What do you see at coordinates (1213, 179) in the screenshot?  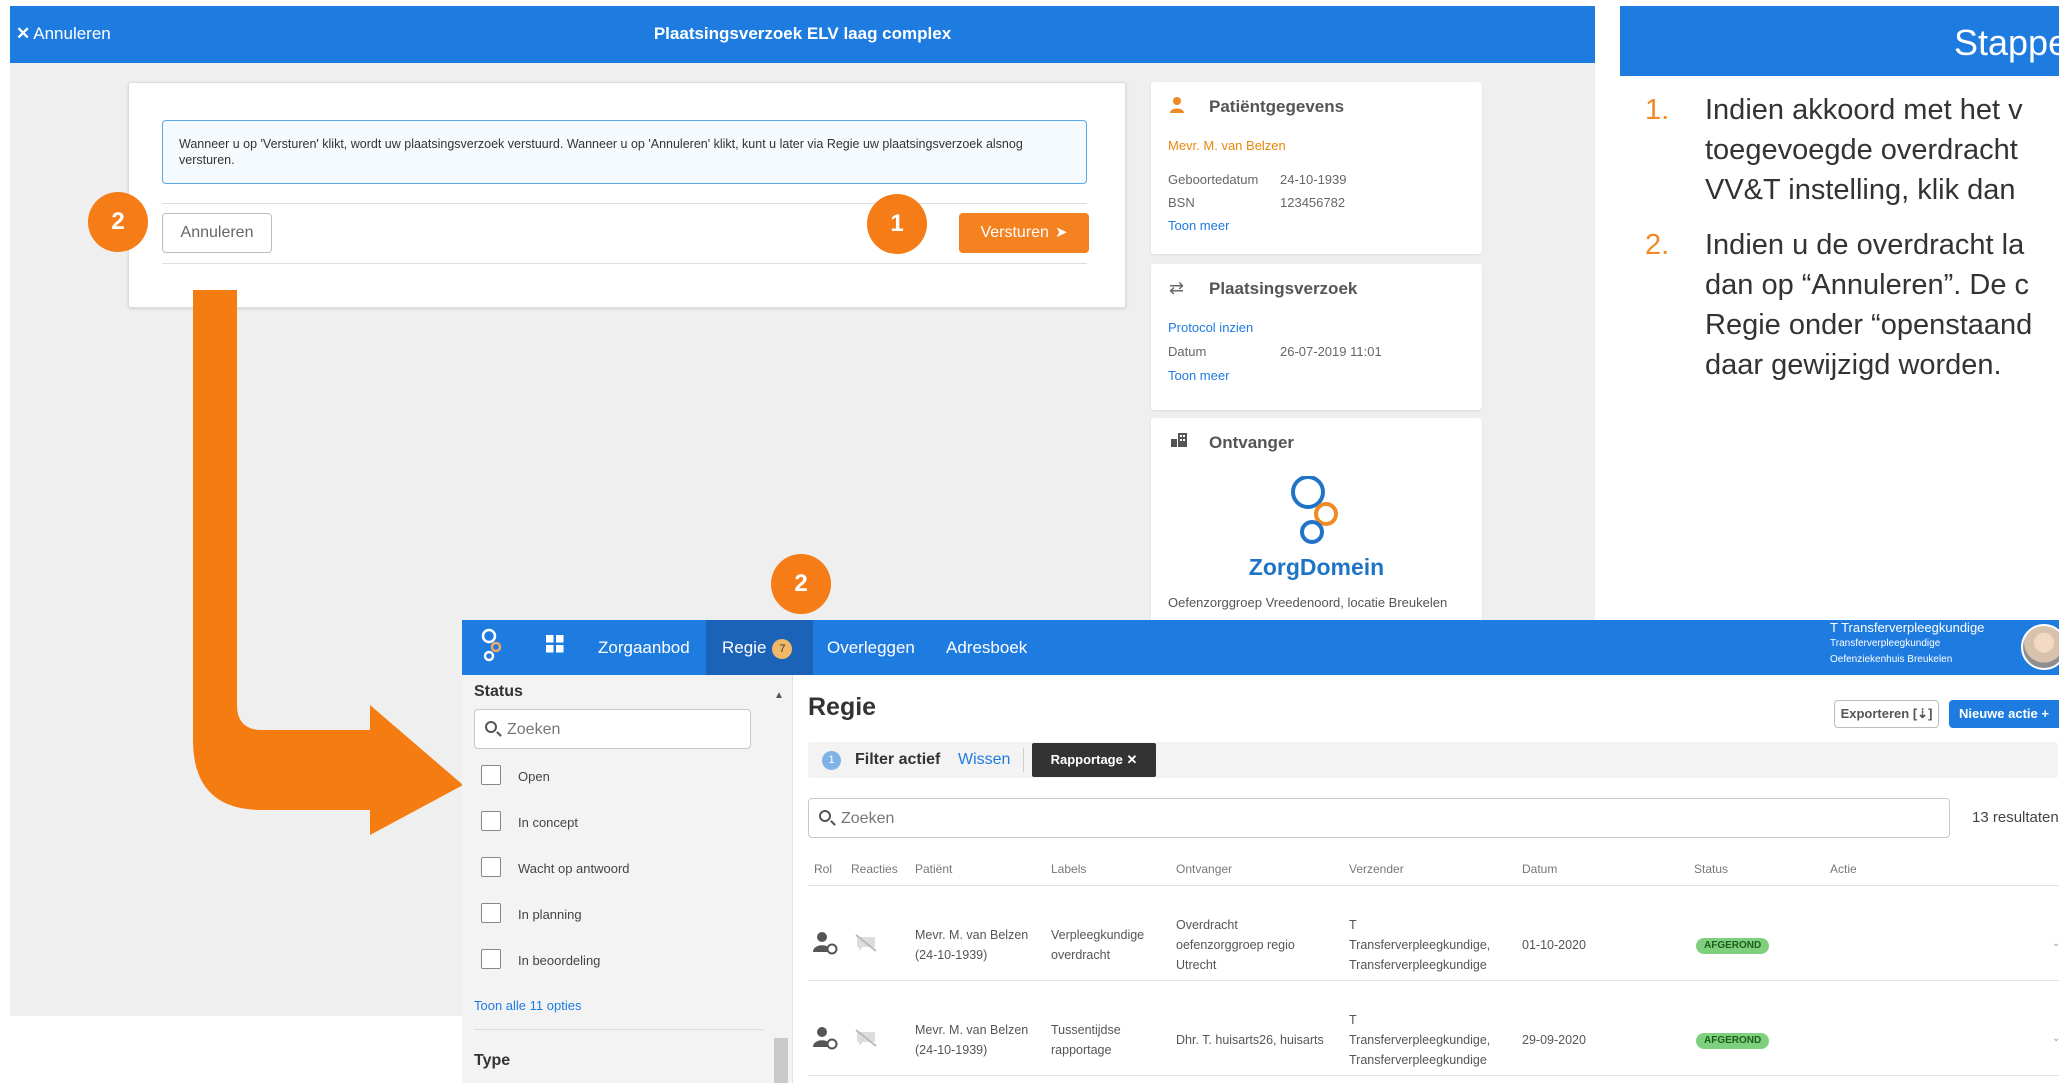 I see `dob-label: Geboortedatum` at bounding box center [1213, 179].